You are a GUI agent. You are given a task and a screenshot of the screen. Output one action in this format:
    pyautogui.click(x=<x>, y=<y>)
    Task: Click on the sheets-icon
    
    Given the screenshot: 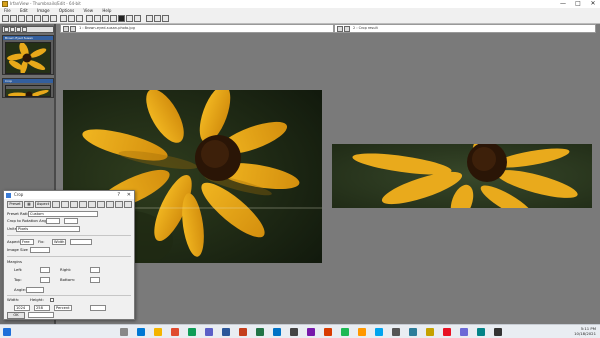 What is the action you would take?
    pyautogui.click(x=192, y=332)
    